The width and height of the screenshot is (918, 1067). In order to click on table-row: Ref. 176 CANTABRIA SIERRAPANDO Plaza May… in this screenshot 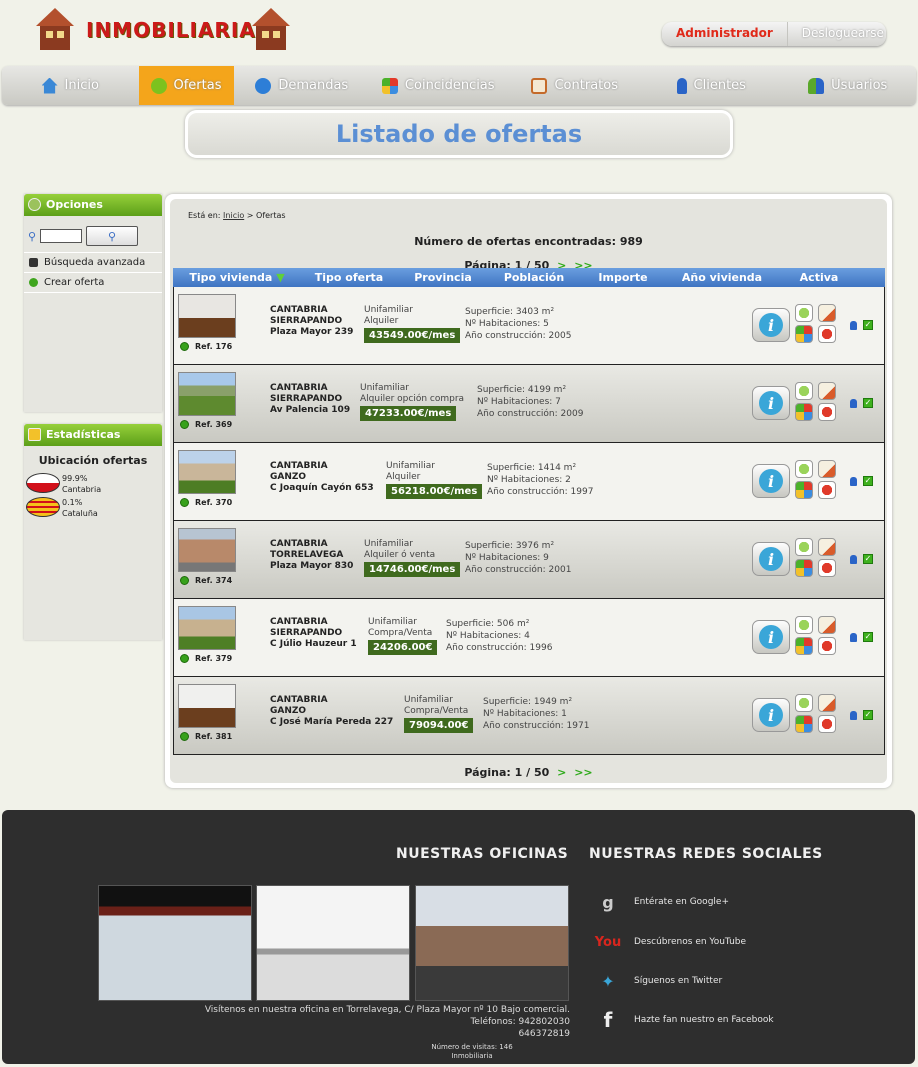, I will do `click(529, 326)`.